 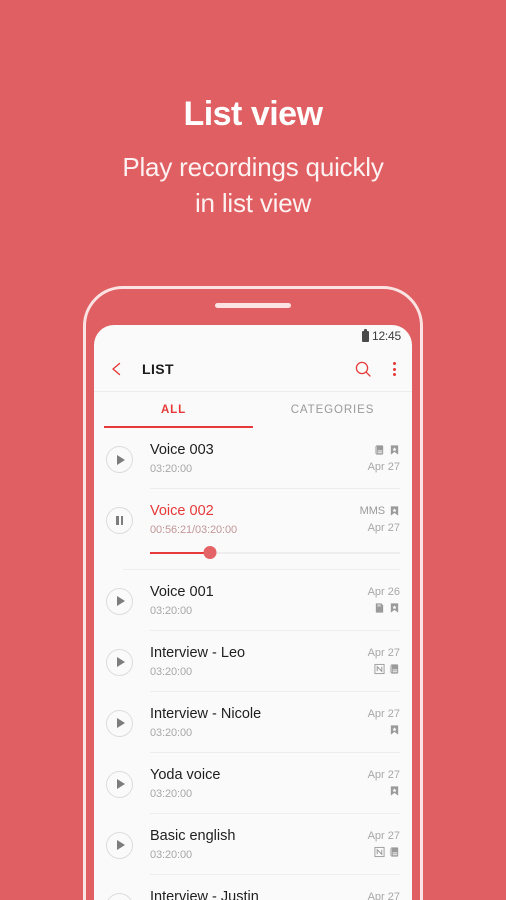 I want to click on tab-bar: ALL CATEGORIES, so click(x=253, y=409).